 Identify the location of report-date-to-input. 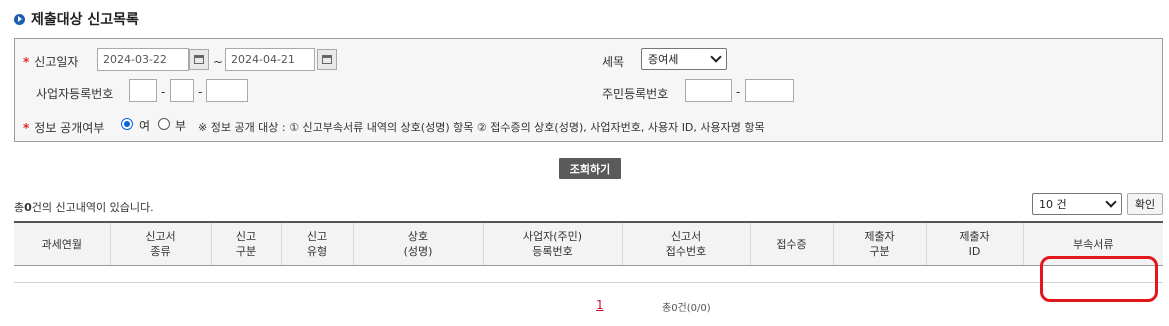
(270, 59).